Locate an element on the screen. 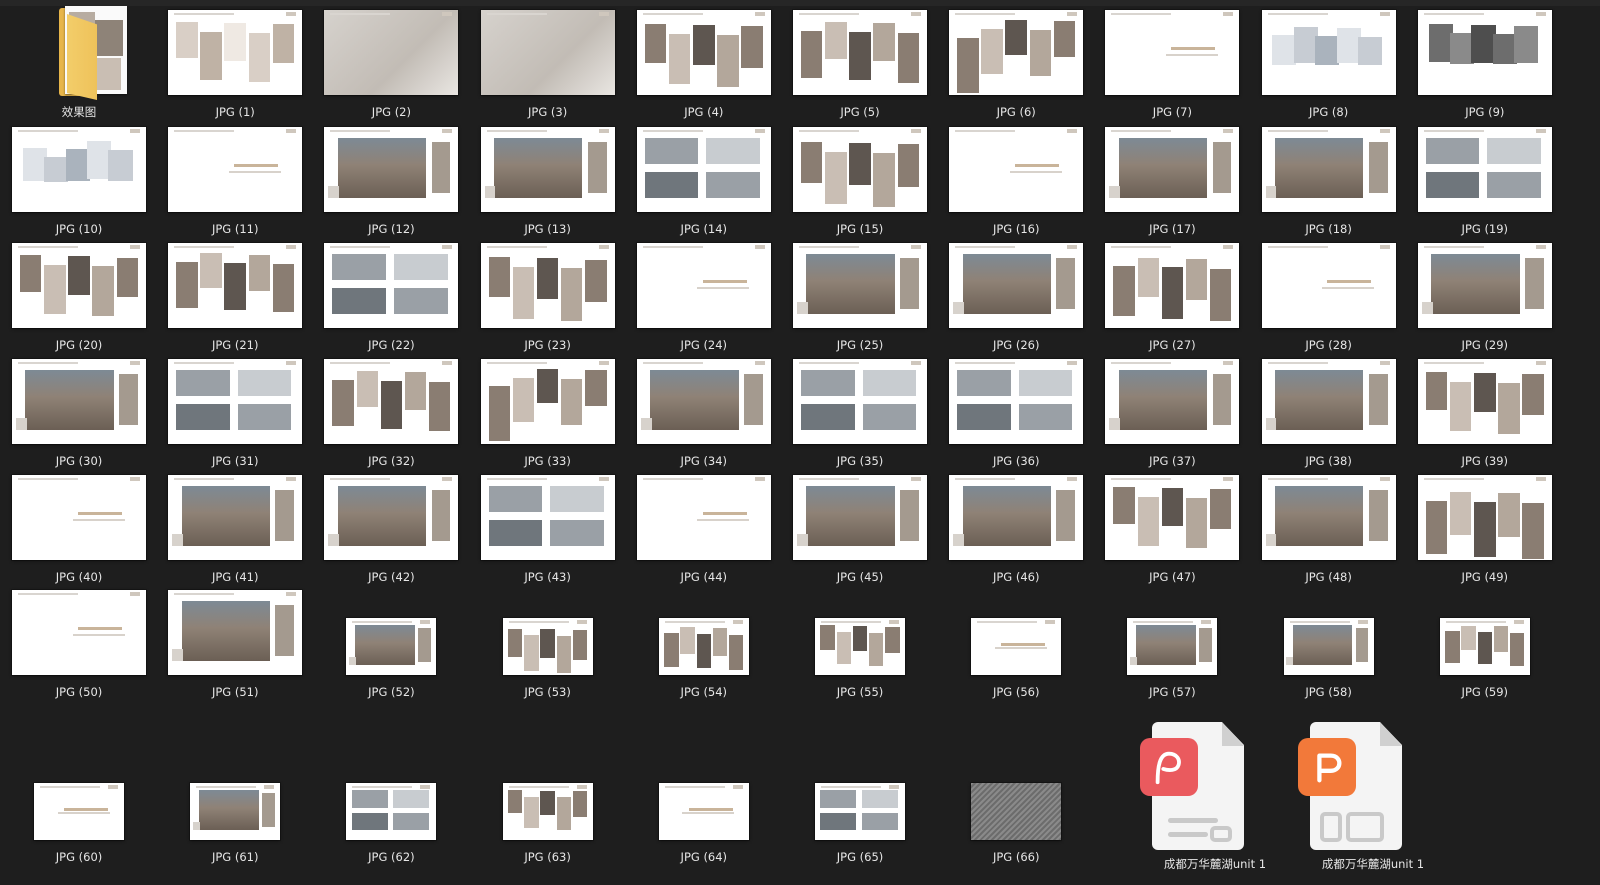 The width and height of the screenshot is (1600, 885). file-label: JPG (38) is located at coordinates (1328, 461).